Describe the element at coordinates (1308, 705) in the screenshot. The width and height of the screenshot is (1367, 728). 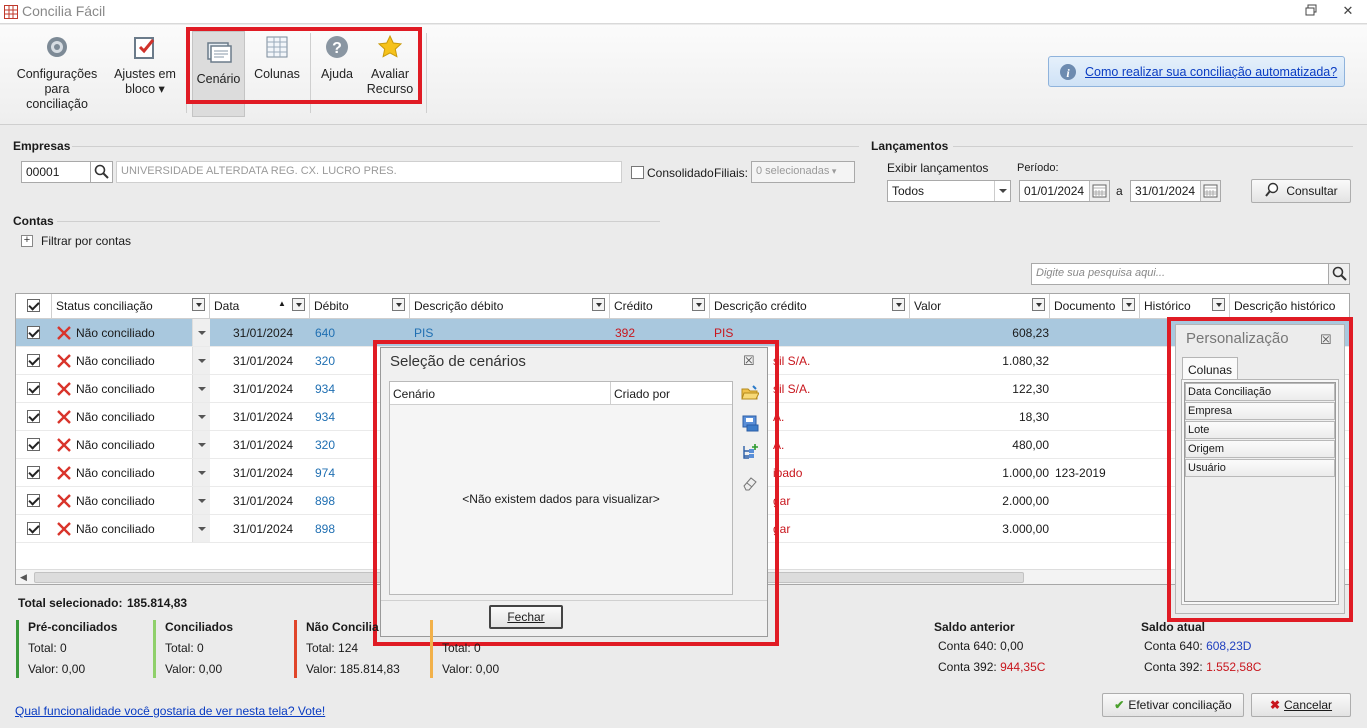
I see `cancelar-label: Cancelar` at that location.